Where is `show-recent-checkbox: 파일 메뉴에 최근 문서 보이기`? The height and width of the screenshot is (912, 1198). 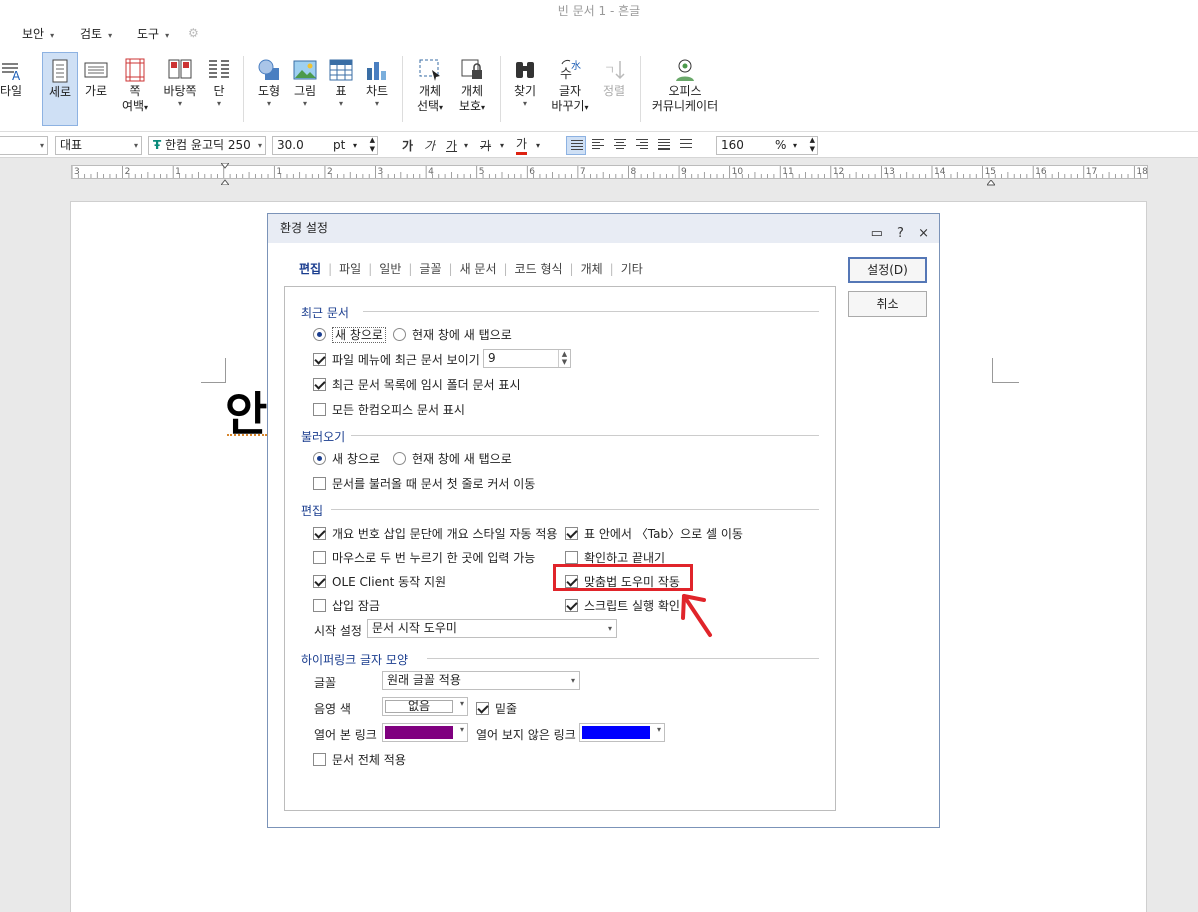 show-recent-checkbox: 파일 메뉴에 최근 문서 보이기 is located at coordinates (396, 359).